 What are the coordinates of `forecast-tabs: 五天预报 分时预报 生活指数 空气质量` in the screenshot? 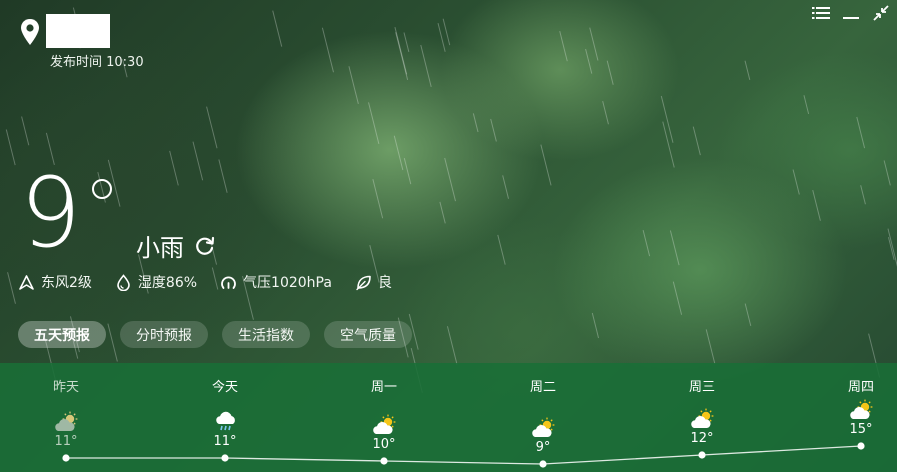 It's located at (215, 334).